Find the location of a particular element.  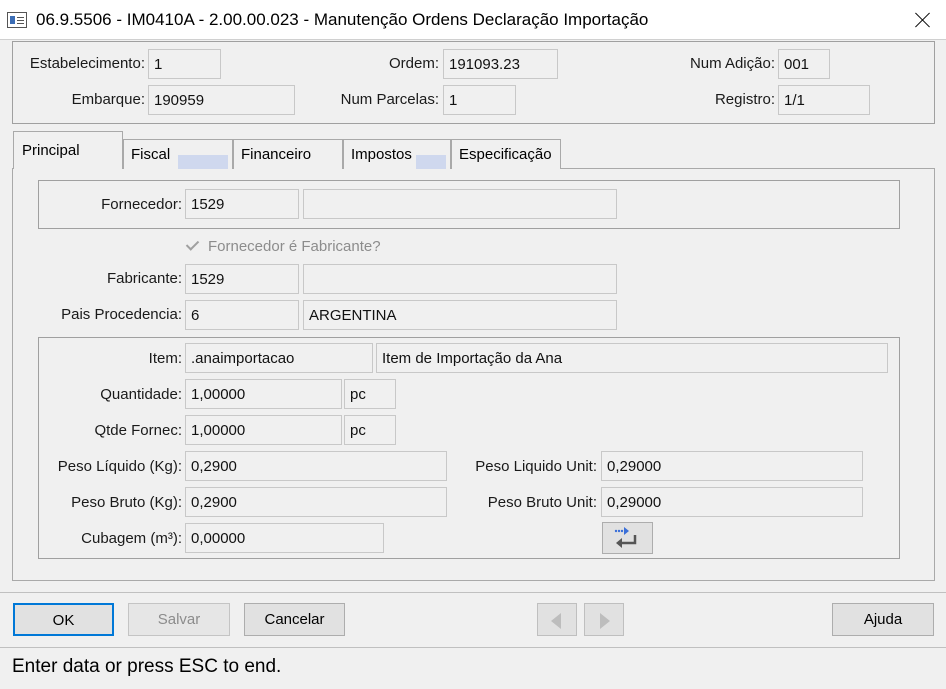

pais-code-field: 6 is located at coordinates (242, 315).